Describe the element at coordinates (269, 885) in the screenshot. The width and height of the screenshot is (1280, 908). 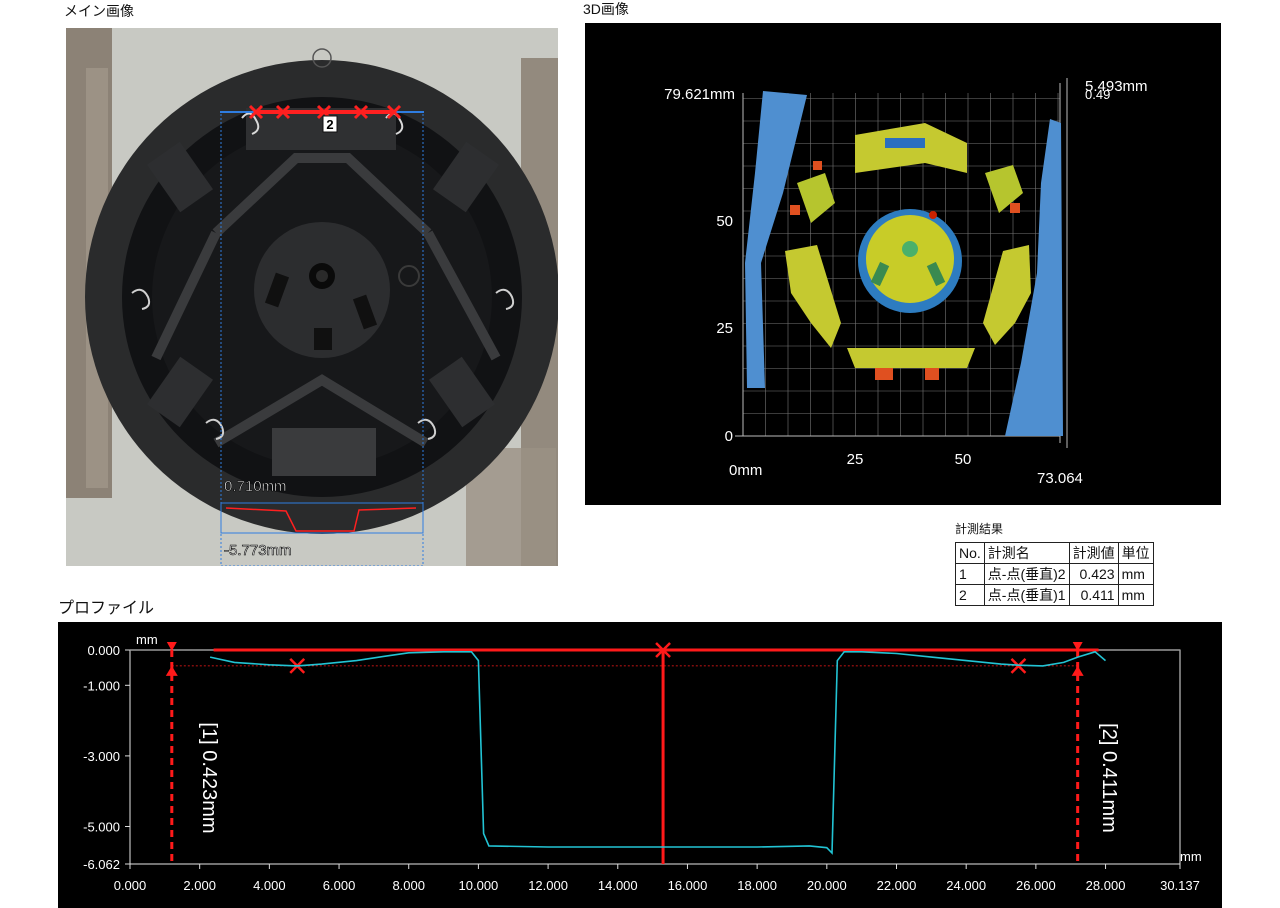
I see `x-tick-label: 4.000` at that location.